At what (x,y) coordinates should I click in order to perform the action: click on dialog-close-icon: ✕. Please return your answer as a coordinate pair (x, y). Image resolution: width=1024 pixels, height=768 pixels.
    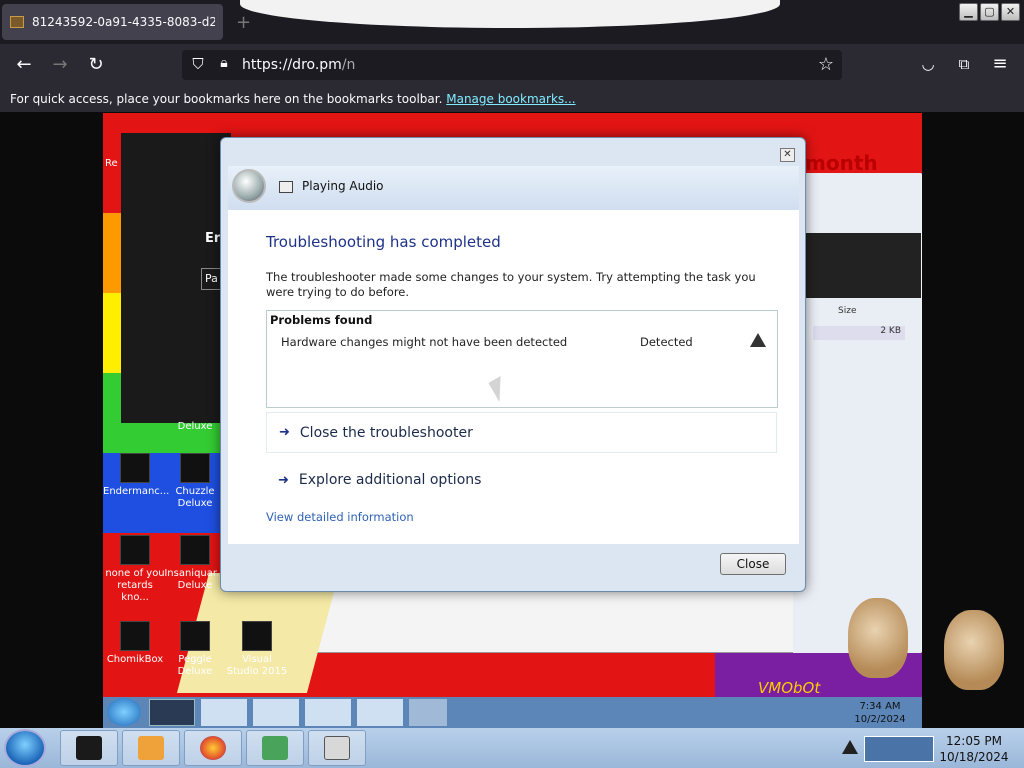
    Looking at the image, I should click on (787, 155).